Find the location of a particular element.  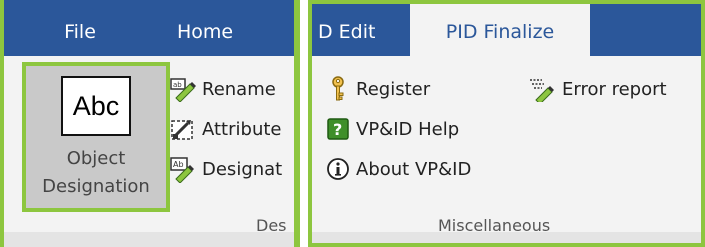

object-designation-button: Abc Object Designation is located at coordinates (96, 137).